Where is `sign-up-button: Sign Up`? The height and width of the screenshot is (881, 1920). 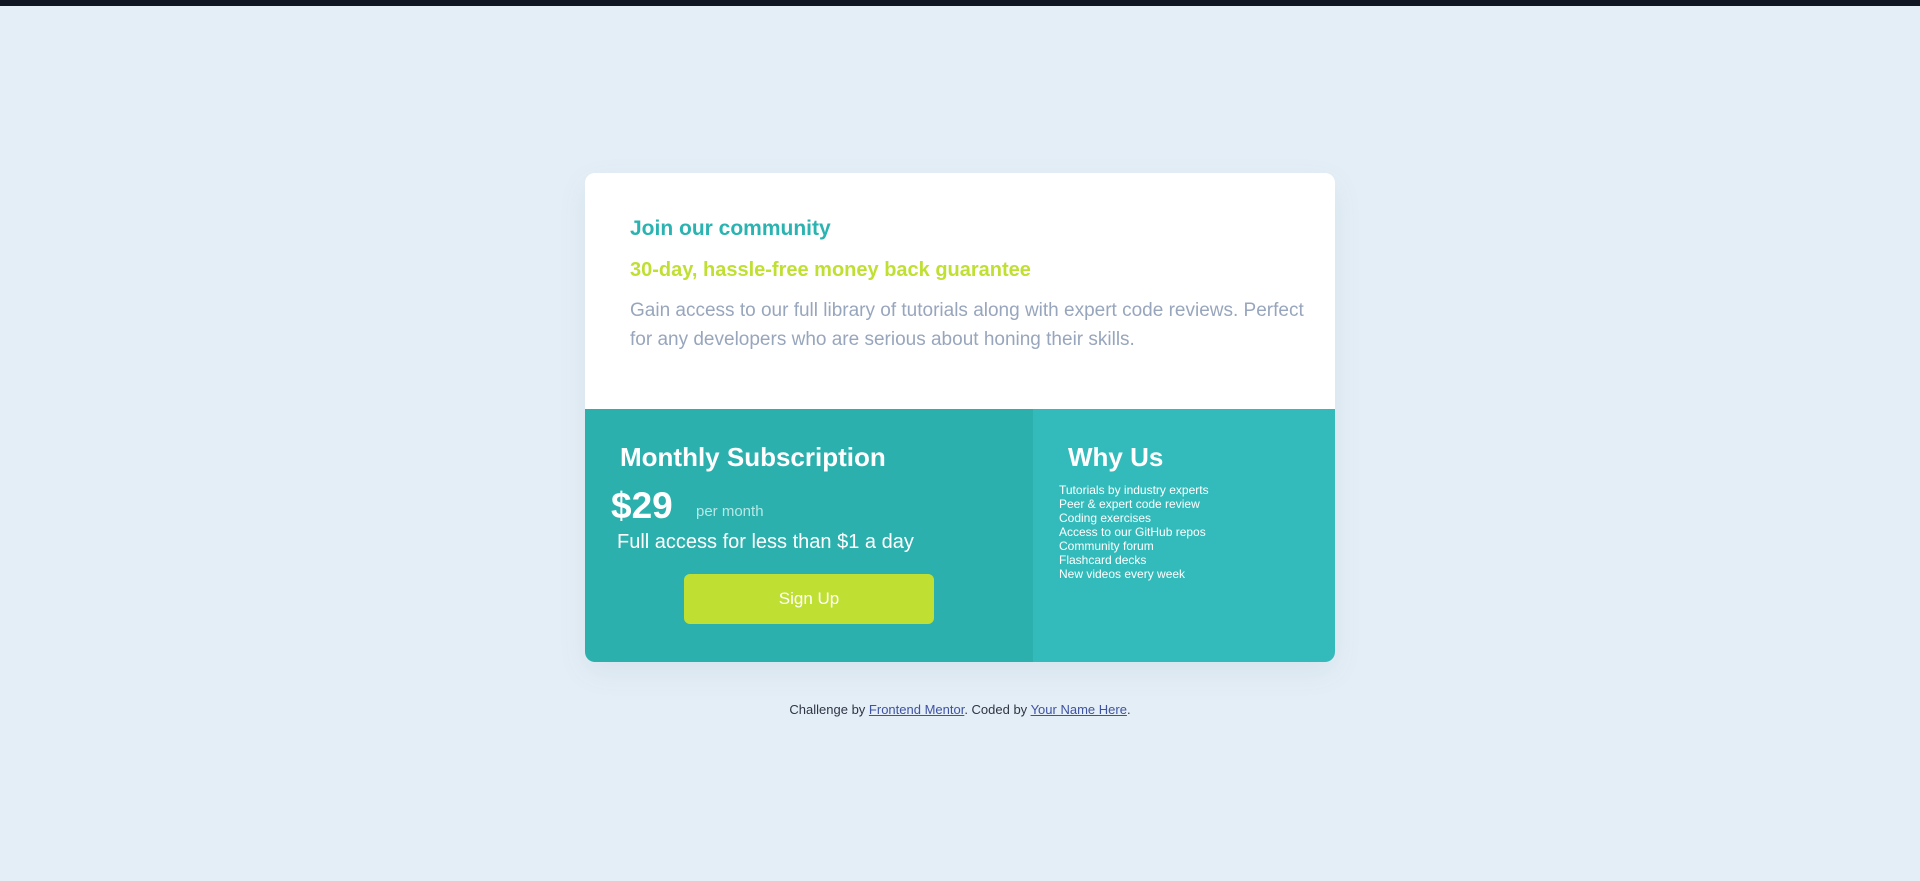
sign-up-button: Sign Up is located at coordinates (809, 599).